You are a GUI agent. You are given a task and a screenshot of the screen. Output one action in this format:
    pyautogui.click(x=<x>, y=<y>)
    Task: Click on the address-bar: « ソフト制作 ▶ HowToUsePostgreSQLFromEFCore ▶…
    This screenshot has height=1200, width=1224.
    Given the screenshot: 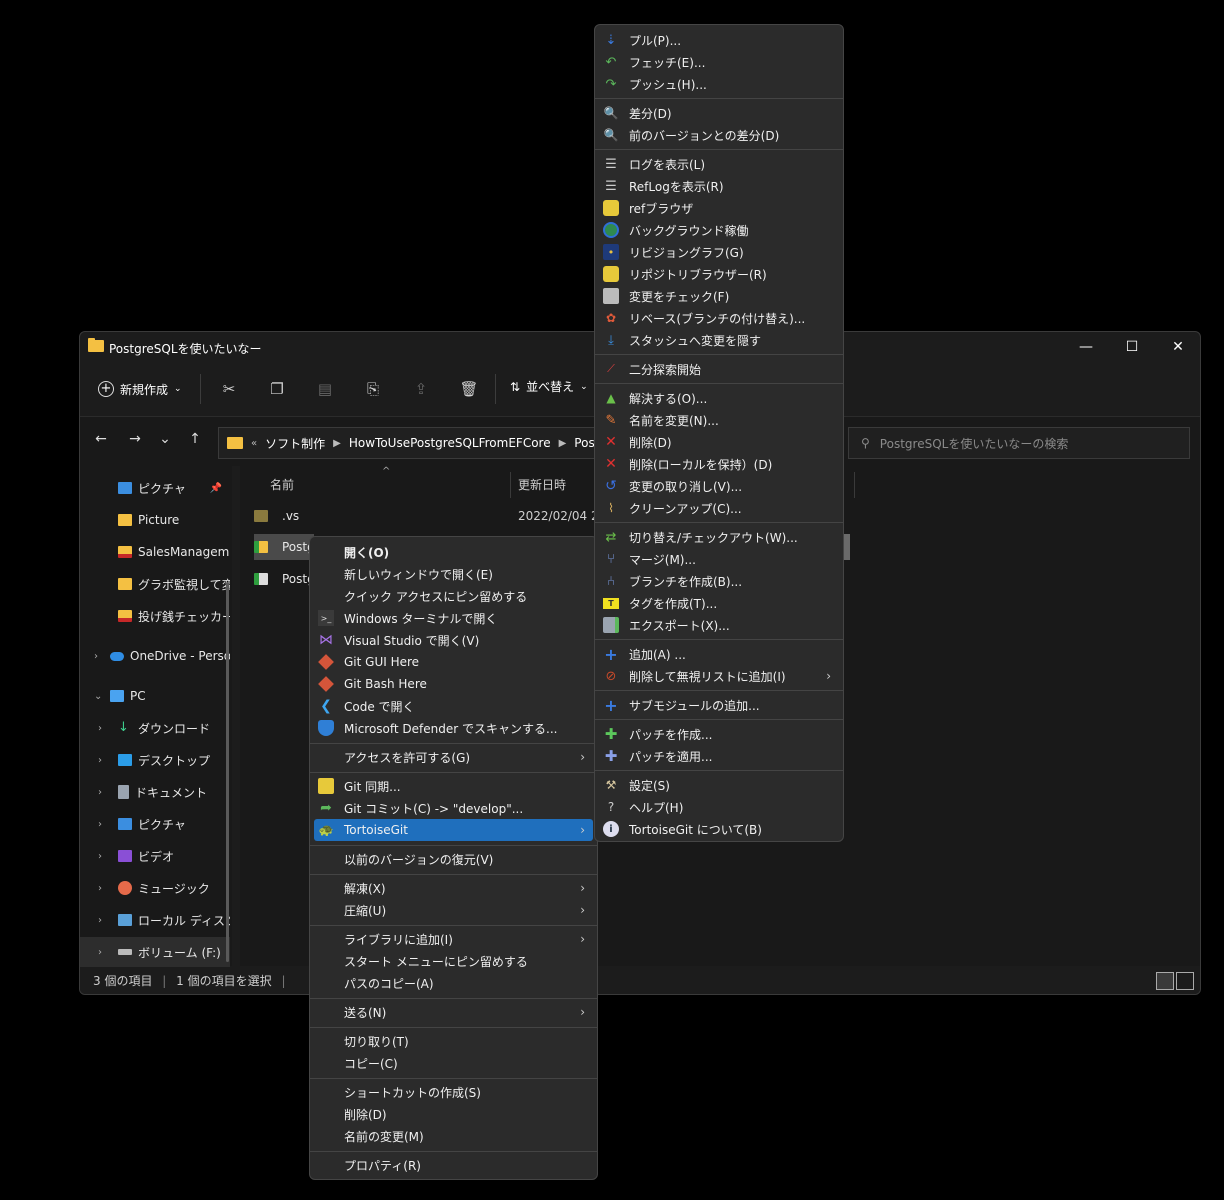 What is the action you would take?
    pyautogui.click(x=408, y=443)
    